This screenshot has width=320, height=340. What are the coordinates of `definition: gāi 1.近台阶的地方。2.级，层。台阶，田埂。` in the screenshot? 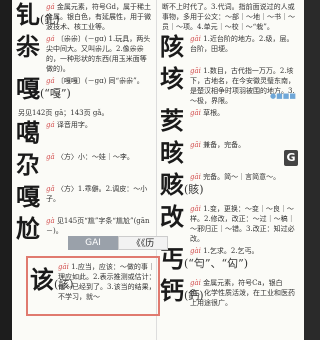 It's located at (242, 44).